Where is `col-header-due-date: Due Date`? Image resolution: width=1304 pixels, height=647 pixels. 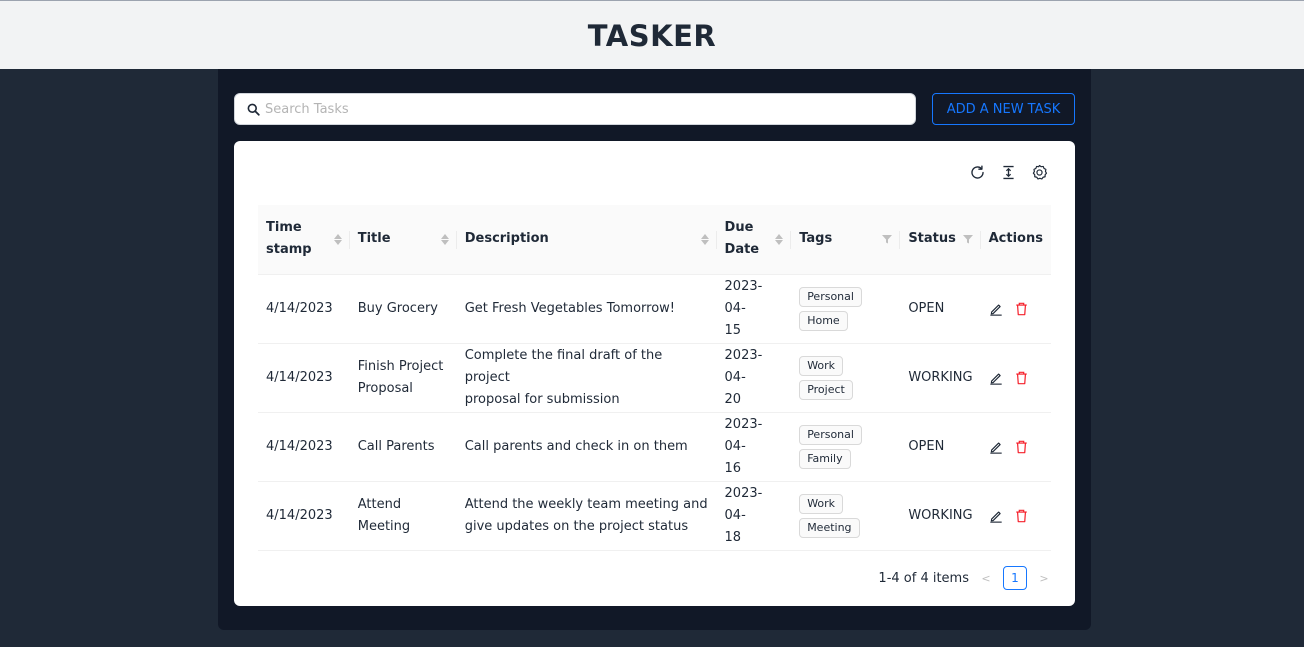
col-header-due-date: Due Date is located at coordinates (754, 240).